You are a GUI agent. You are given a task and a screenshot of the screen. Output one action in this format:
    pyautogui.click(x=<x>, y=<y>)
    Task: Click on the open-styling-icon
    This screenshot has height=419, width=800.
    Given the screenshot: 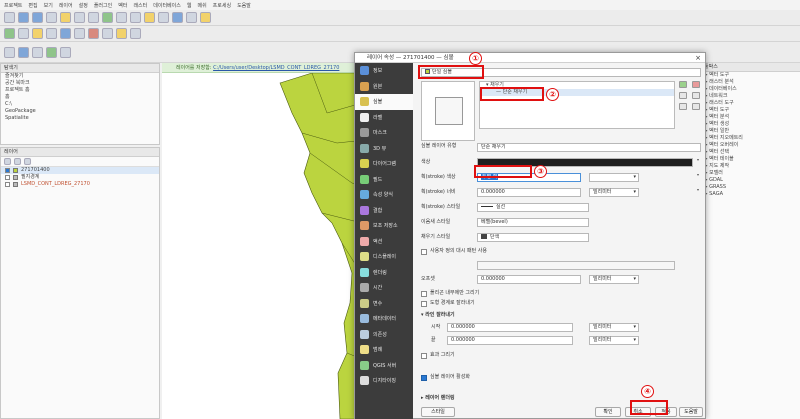 What is the action you would take?
    pyautogui.click(x=7, y=161)
    